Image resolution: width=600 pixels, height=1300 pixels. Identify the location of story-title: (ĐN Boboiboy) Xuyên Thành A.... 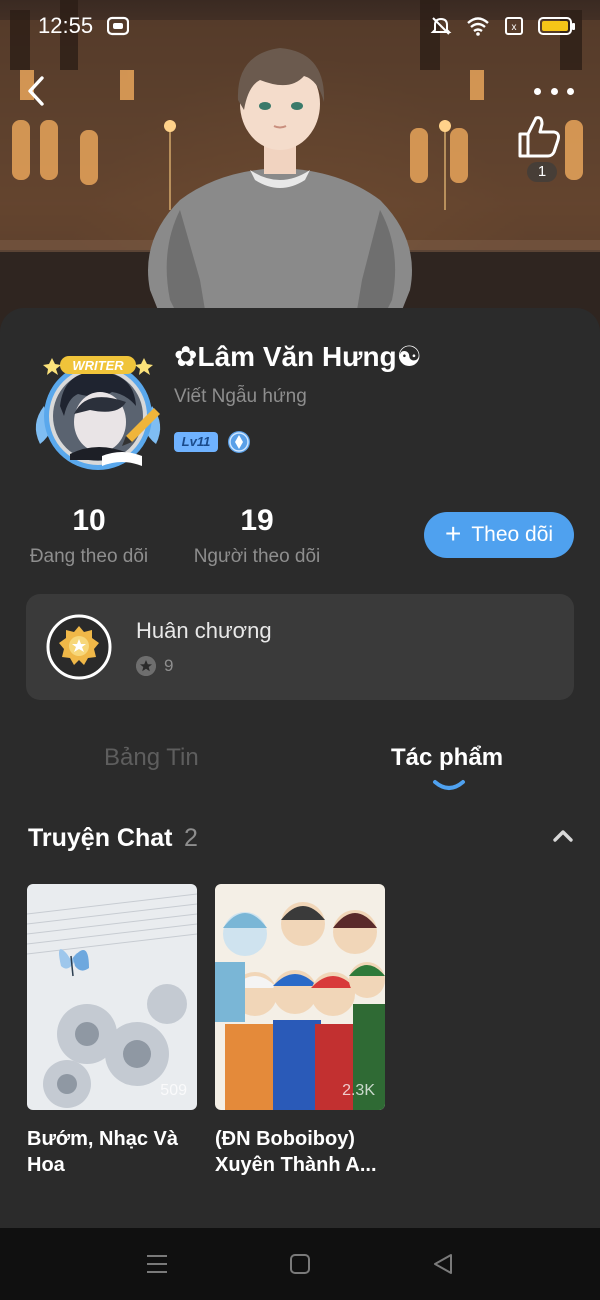
(305, 1152).